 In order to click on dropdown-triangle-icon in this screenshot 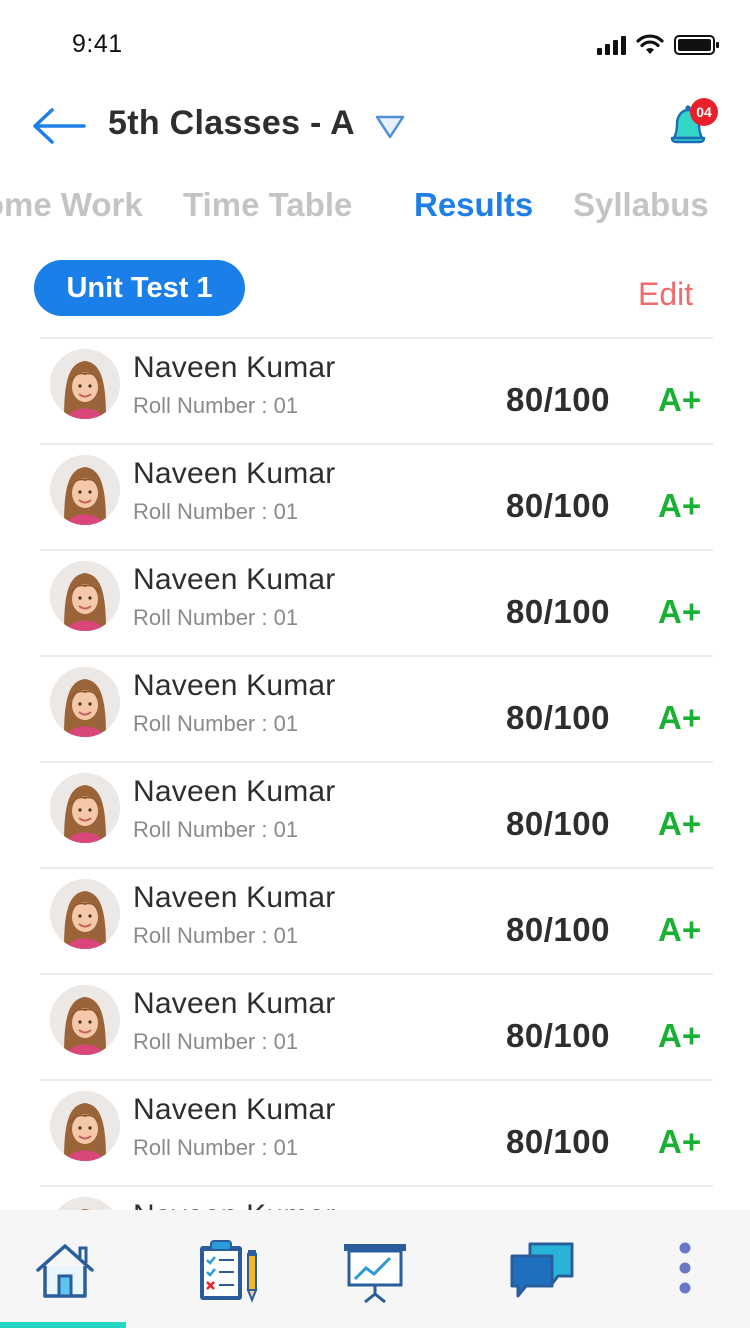, I will do `click(390, 127)`.